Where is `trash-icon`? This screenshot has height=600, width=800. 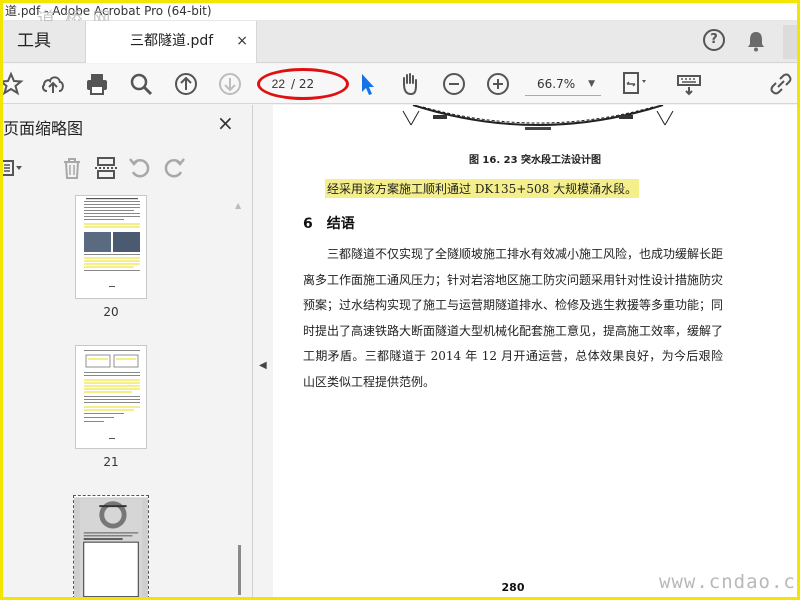 trash-icon is located at coordinates (72, 168).